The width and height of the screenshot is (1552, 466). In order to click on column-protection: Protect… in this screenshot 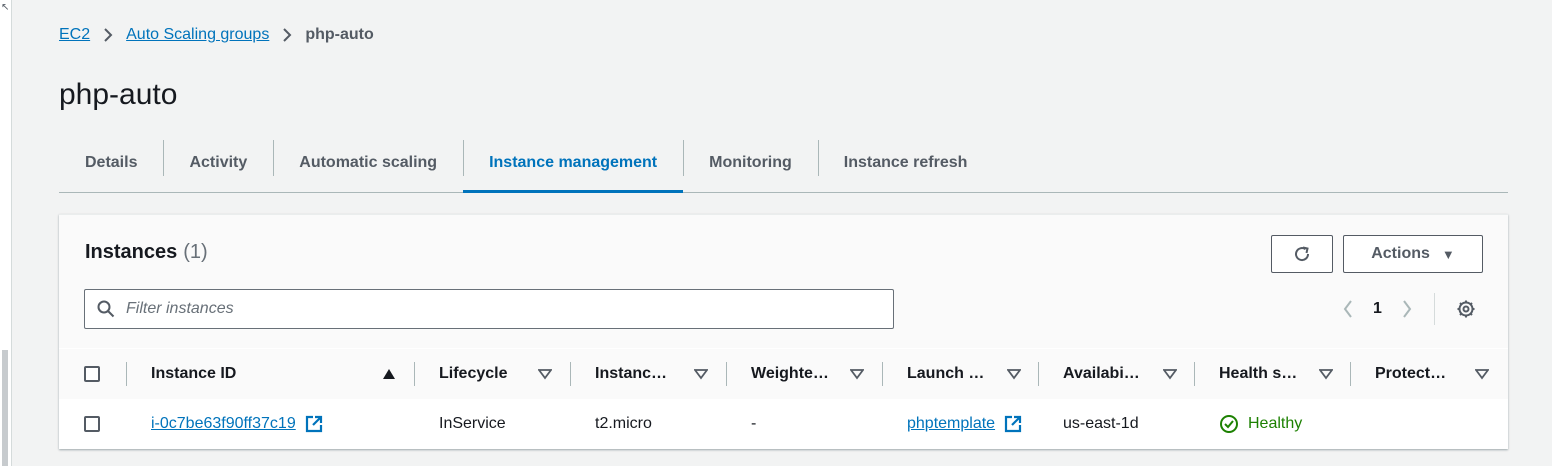, I will do `click(1410, 374)`.